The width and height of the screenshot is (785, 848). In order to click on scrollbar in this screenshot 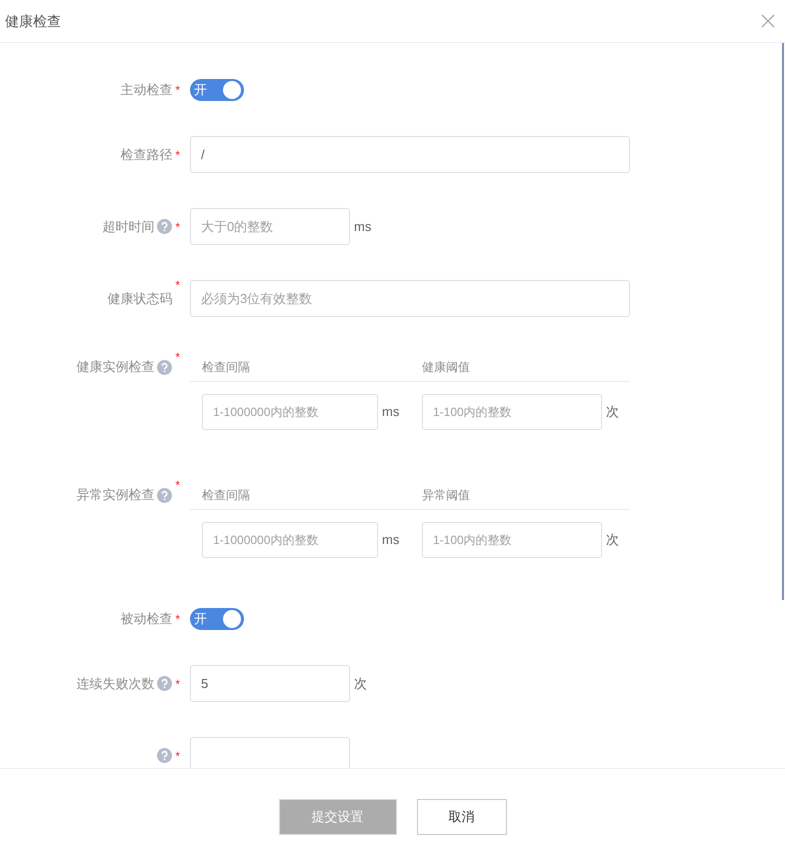, I will do `click(783, 321)`.